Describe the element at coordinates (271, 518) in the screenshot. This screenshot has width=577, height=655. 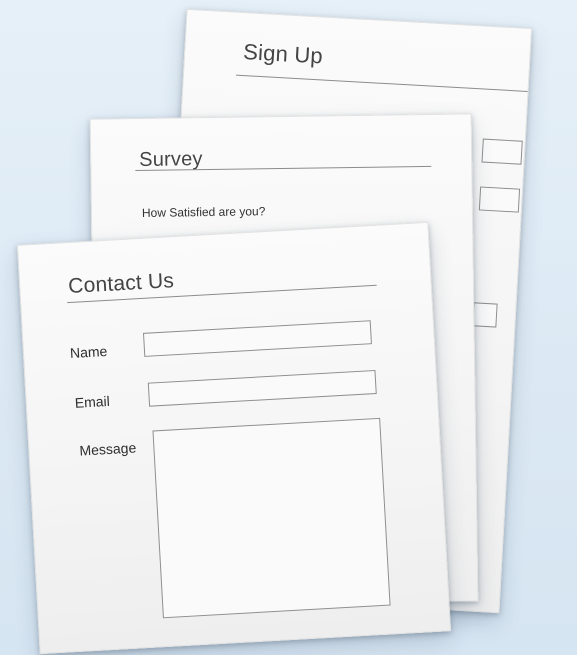
I see `message-textarea` at that location.